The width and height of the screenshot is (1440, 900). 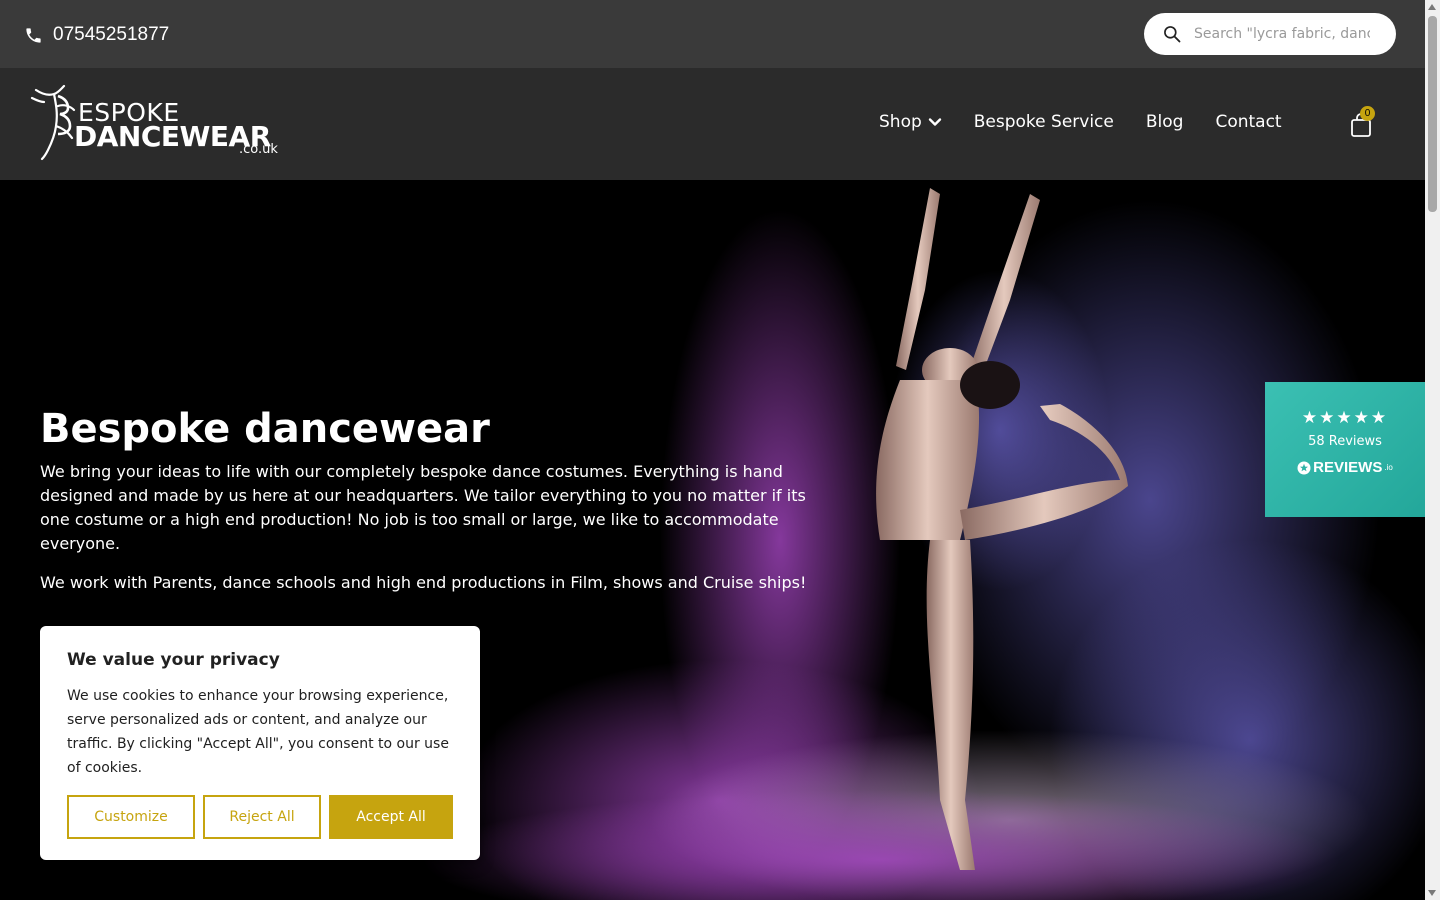 I want to click on cookie-buttons: Customize Reject All Accept All, so click(x=260, y=817).